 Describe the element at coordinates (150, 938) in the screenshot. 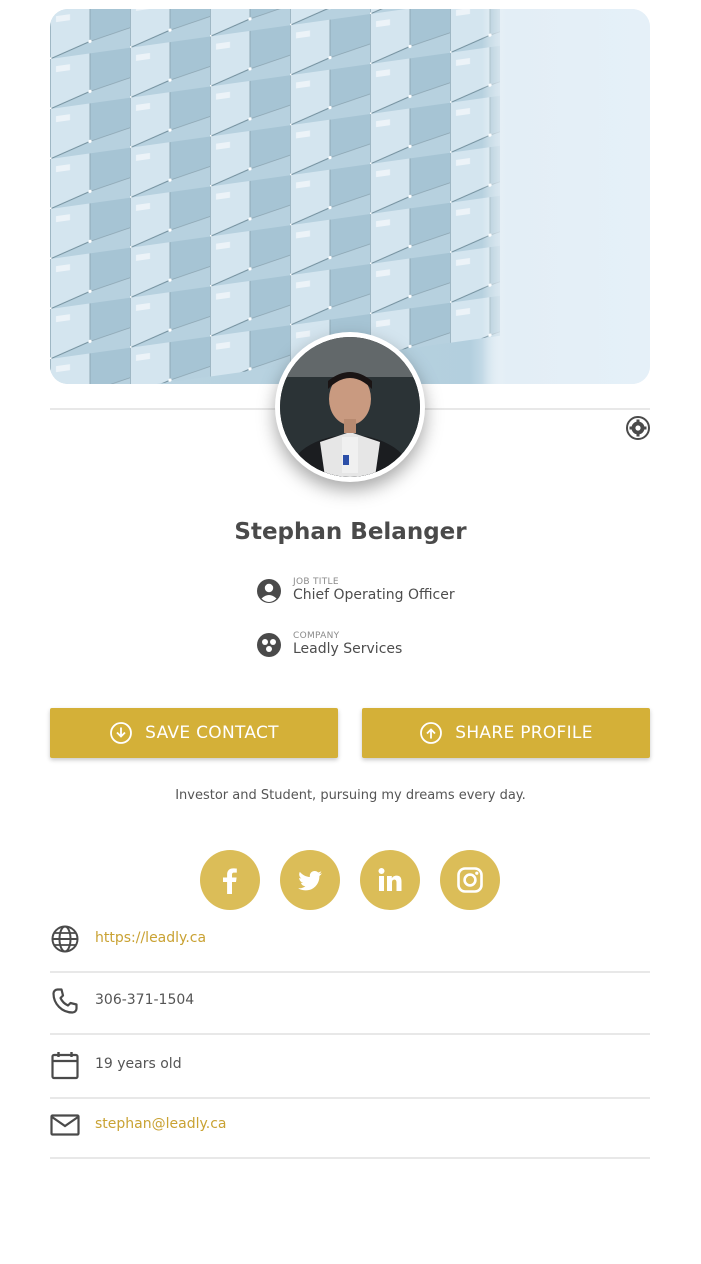

I see `website-link: https://leadly.ca` at that location.